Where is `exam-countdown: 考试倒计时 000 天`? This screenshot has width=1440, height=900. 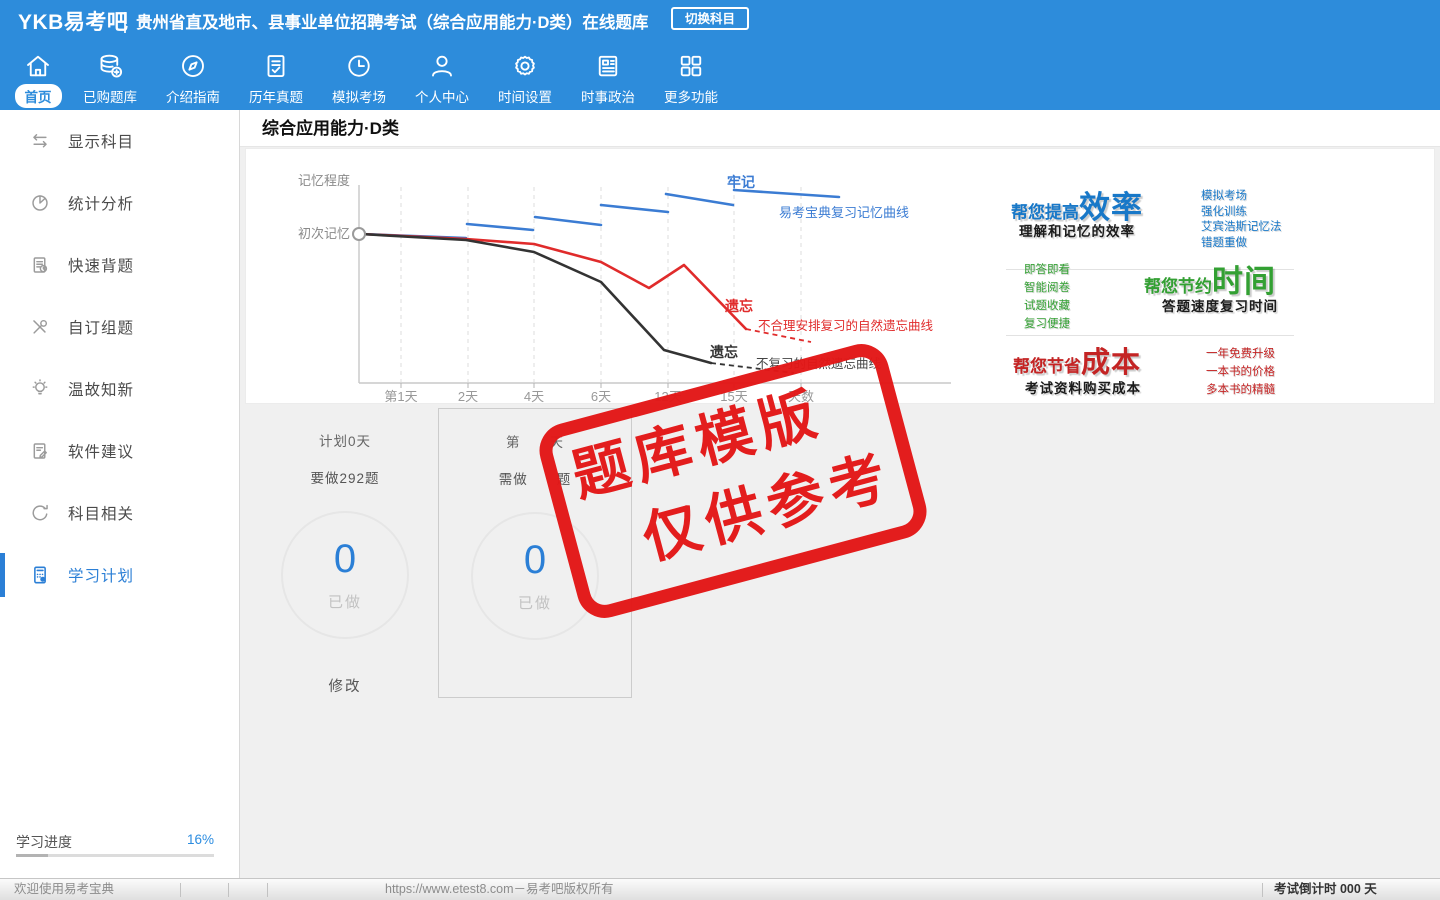
exam-countdown: 考试倒计时 000 天 is located at coordinates (1325, 889).